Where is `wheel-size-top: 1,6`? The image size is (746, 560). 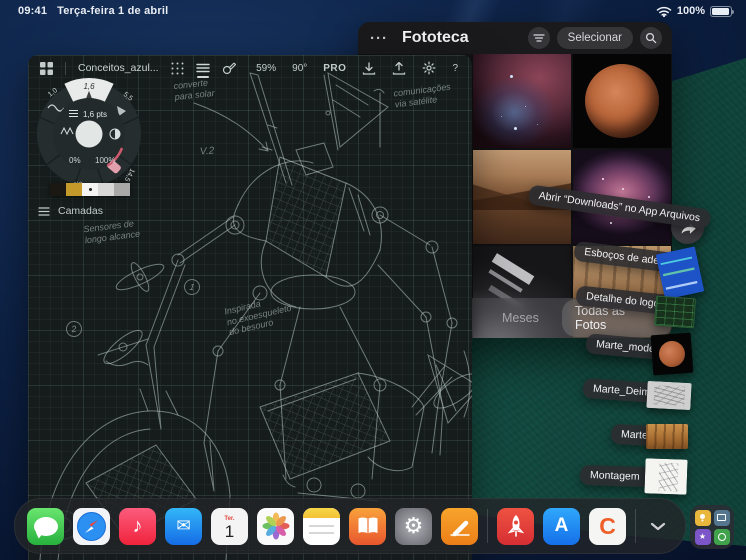 wheel-size-top: 1,6 is located at coordinates (89, 86).